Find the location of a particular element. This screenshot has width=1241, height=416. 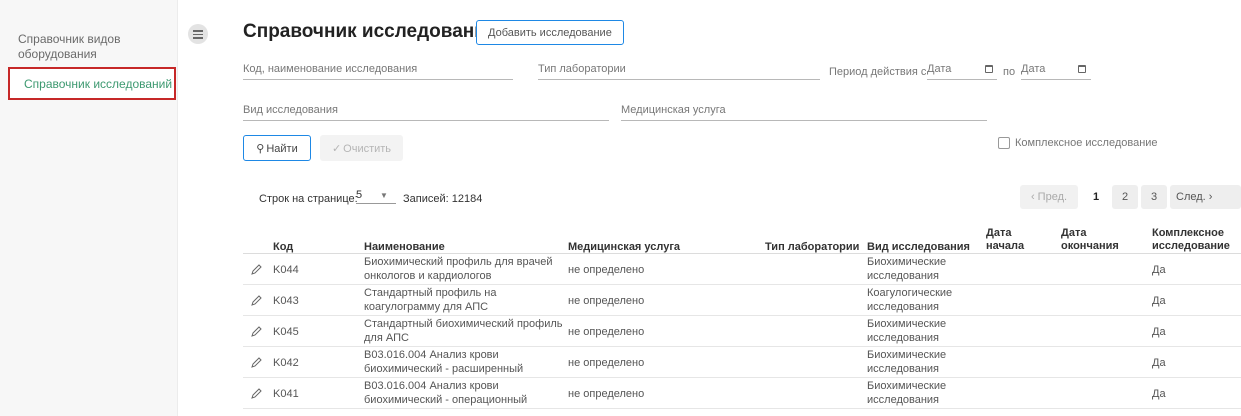

page-2-button: 2 is located at coordinates (1125, 197).